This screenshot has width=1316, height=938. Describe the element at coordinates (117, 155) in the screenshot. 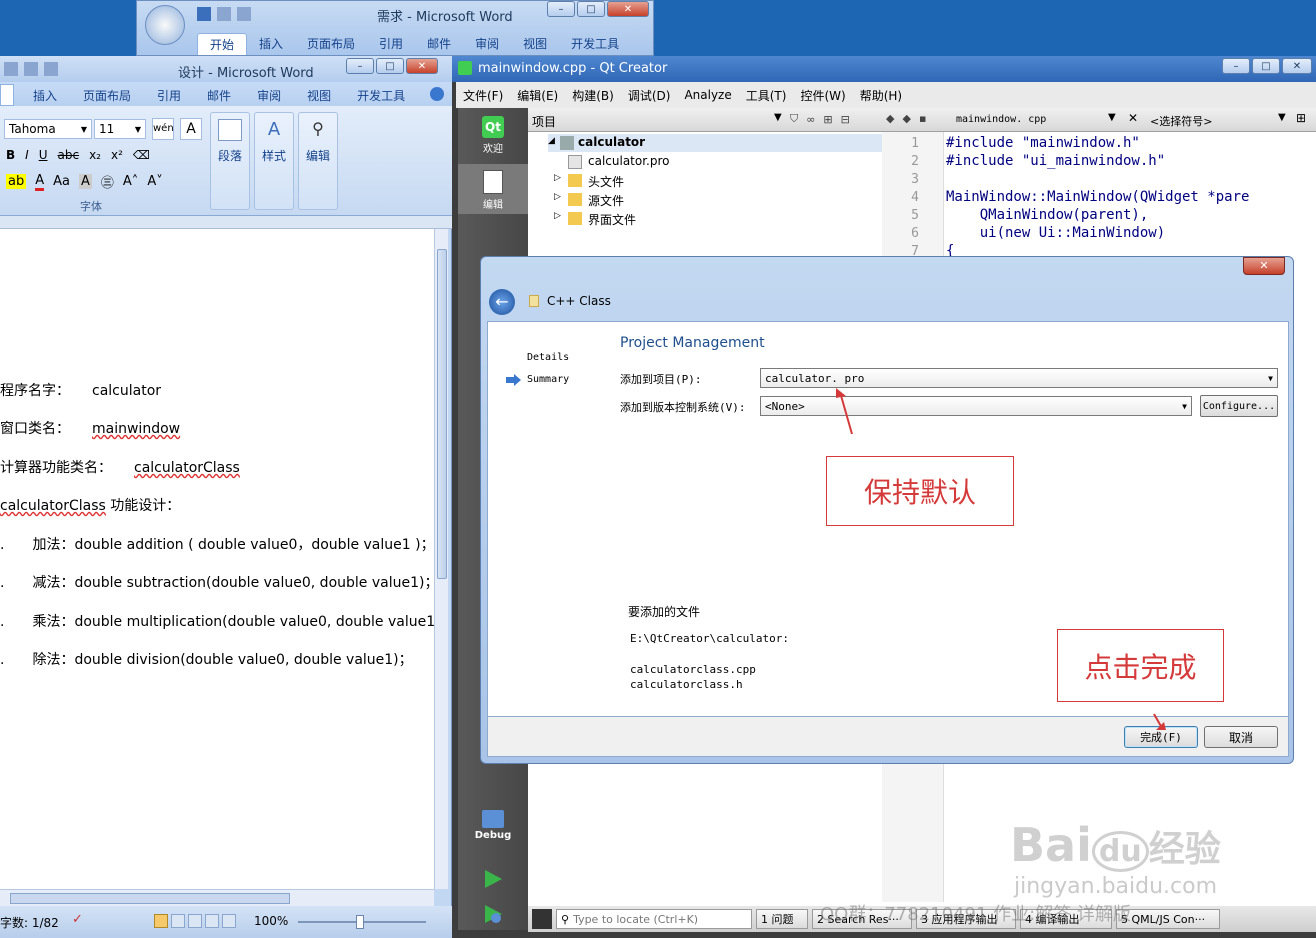

I see `superscript-icon: x²` at that location.